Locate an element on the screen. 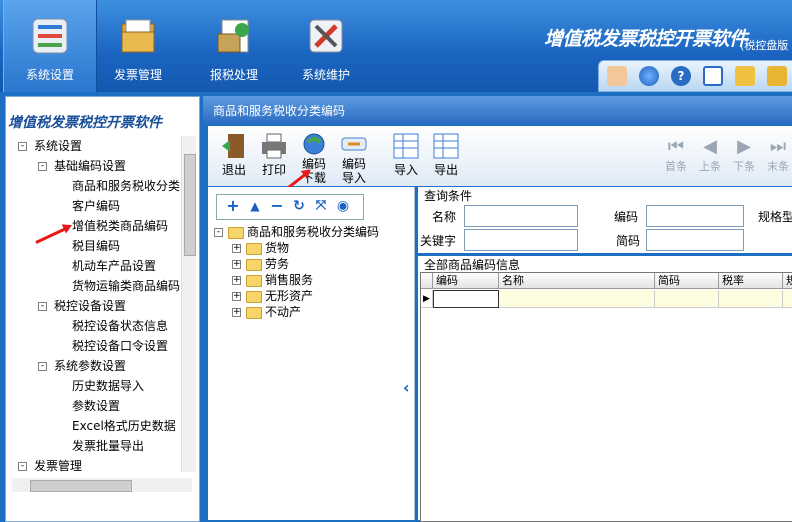 The width and height of the screenshot is (792, 522). tree-node-invoice-management: - 发票管理 is located at coordinates (50, 466).